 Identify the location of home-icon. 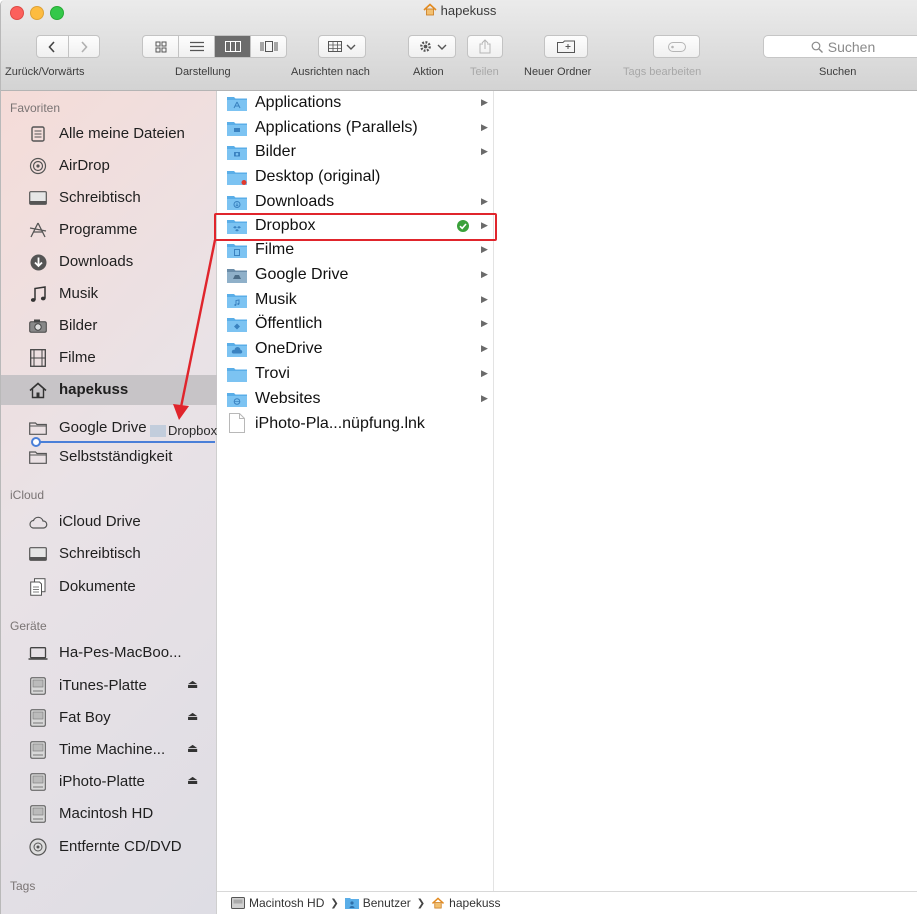
(438, 903).